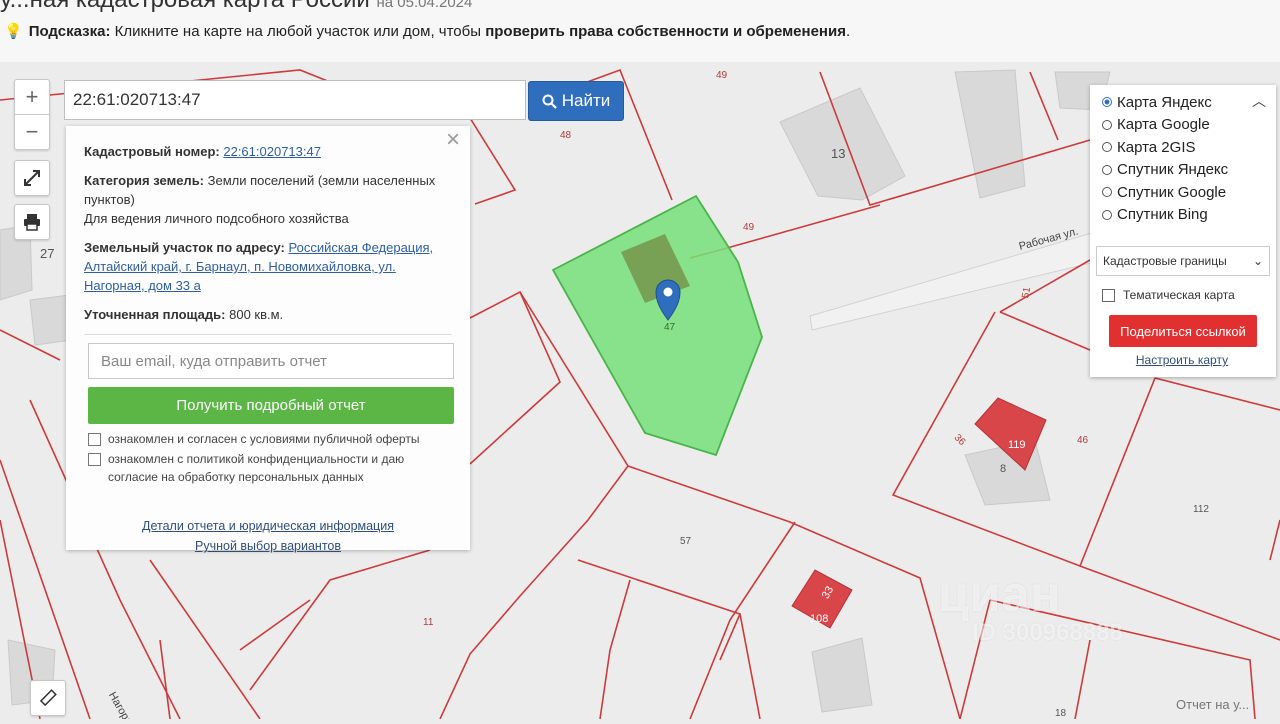 Image resolution: width=1280 pixels, height=724 pixels. Describe the element at coordinates (1003, 469) in the screenshot. I see `building-label: 8` at that location.